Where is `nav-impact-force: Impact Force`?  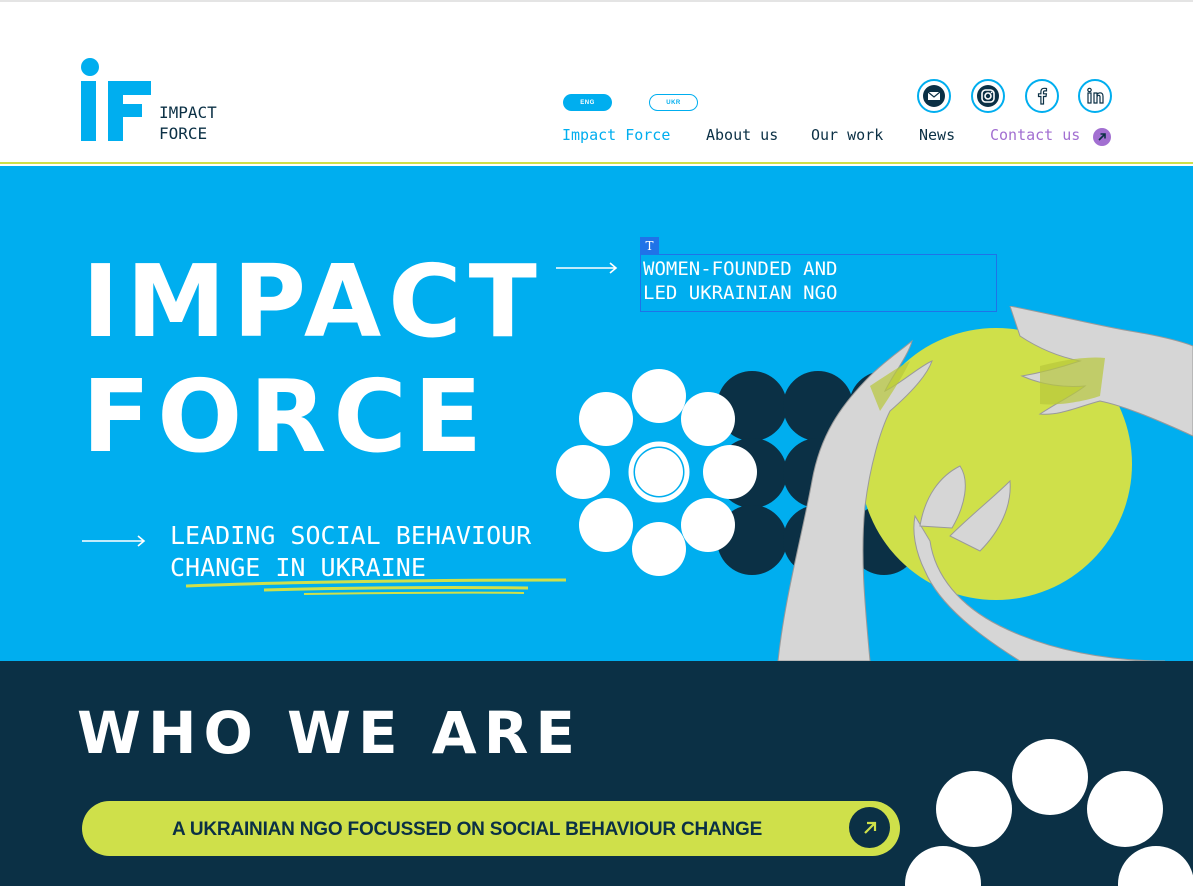 nav-impact-force: Impact Force is located at coordinates (616, 135).